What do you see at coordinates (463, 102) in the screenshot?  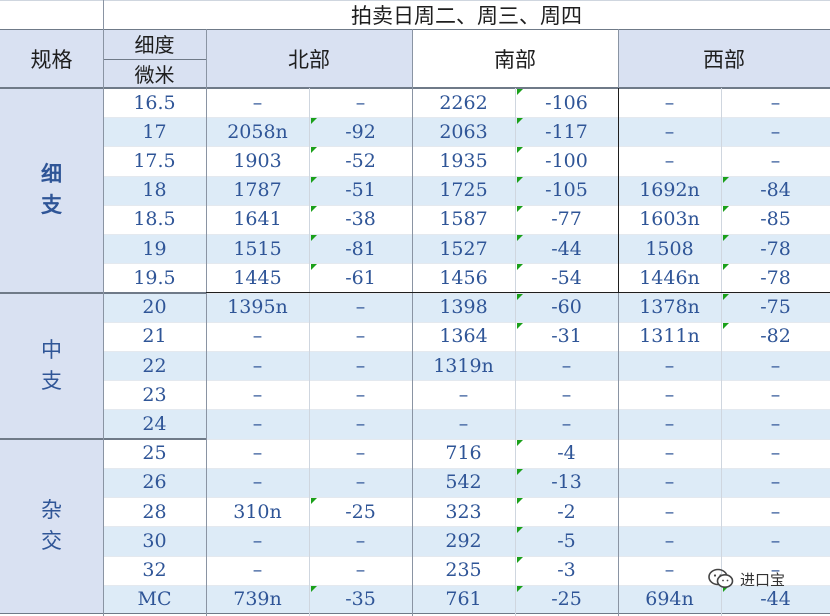 I see `table-cell: 2262` at bounding box center [463, 102].